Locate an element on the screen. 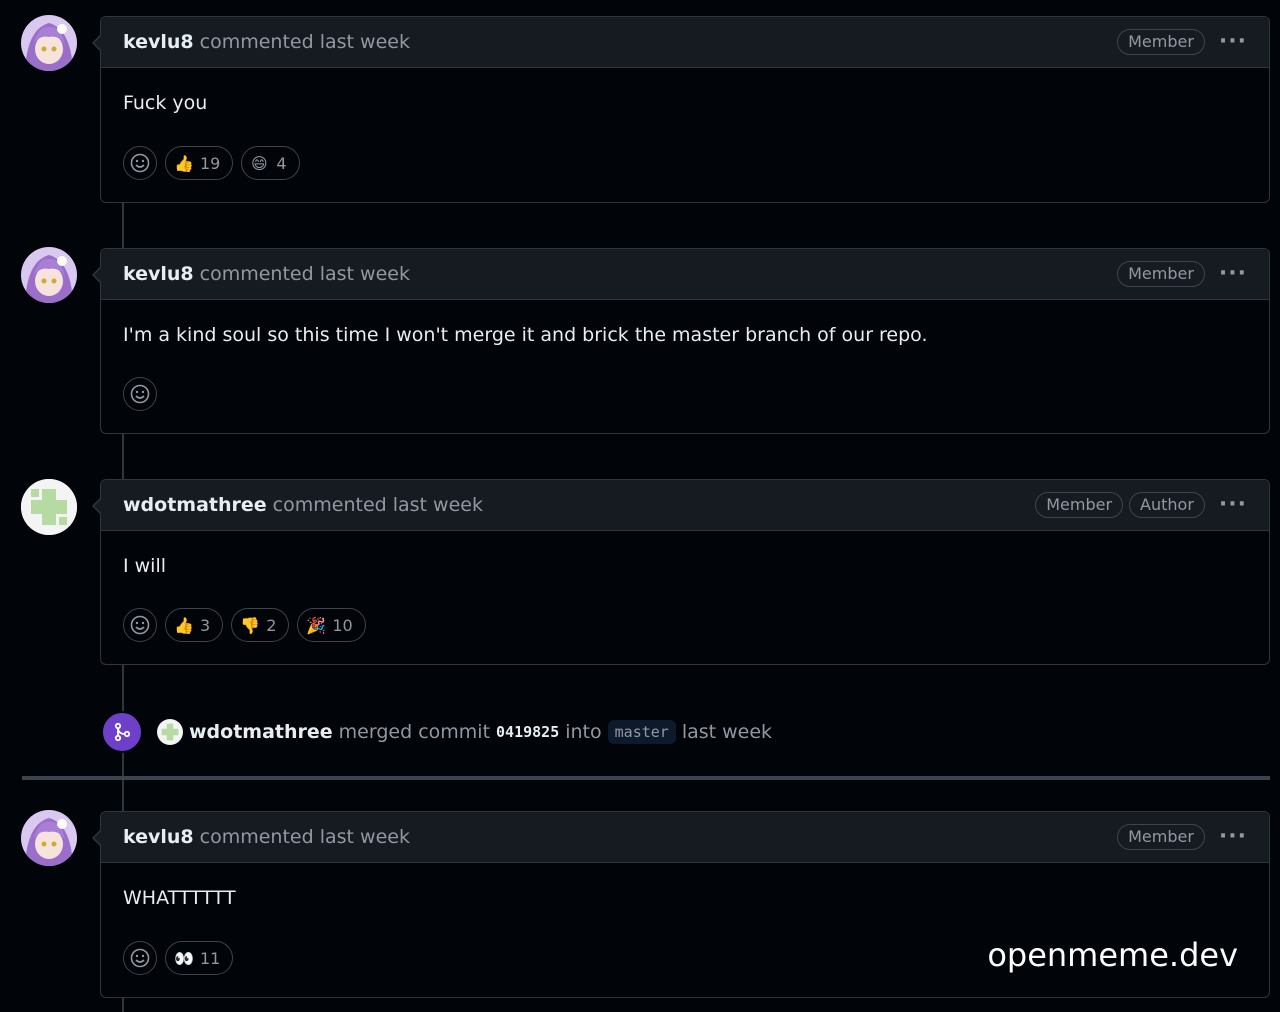 Image resolution: width=1280 pixels, height=1012 pixels. commit-hash: 0419825 is located at coordinates (527, 732).